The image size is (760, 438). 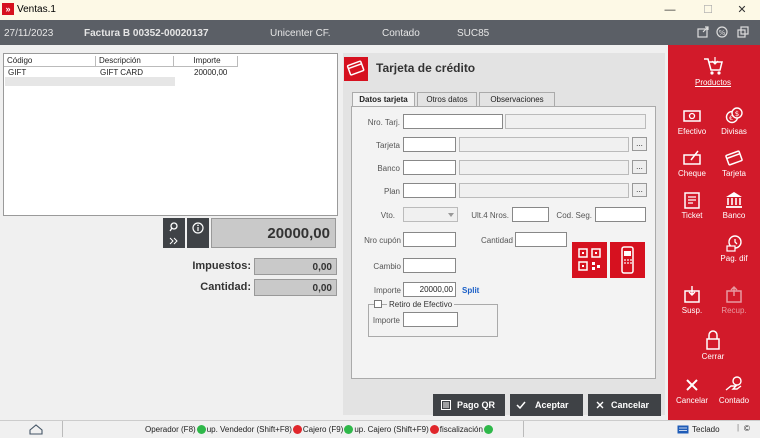 What do you see at coordinates (708, 10) in the screenshot?
I see `maximize-button: ☐` at bounding box center [708, 10].